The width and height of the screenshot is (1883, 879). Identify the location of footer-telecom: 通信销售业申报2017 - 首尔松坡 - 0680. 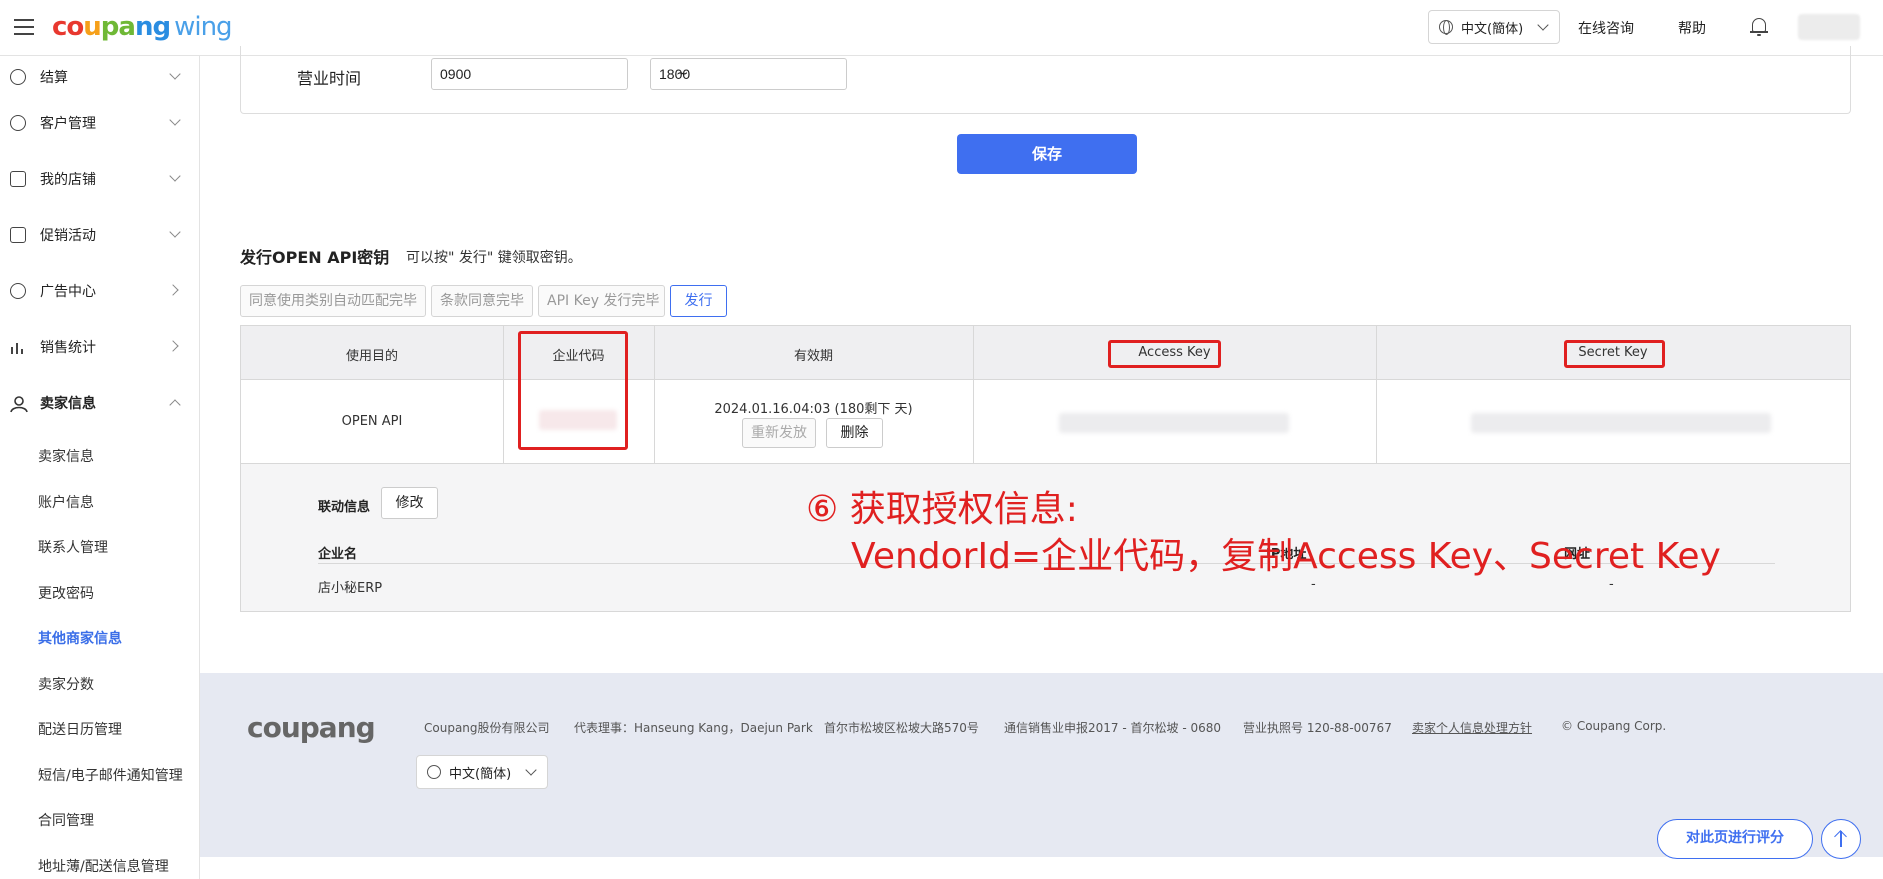
(1112, 728).